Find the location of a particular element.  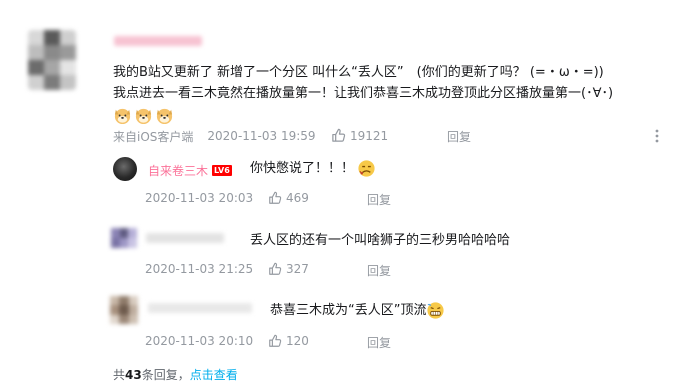

reply-user: 自来卷三木 LV6 is located at coordinates (190, 170).